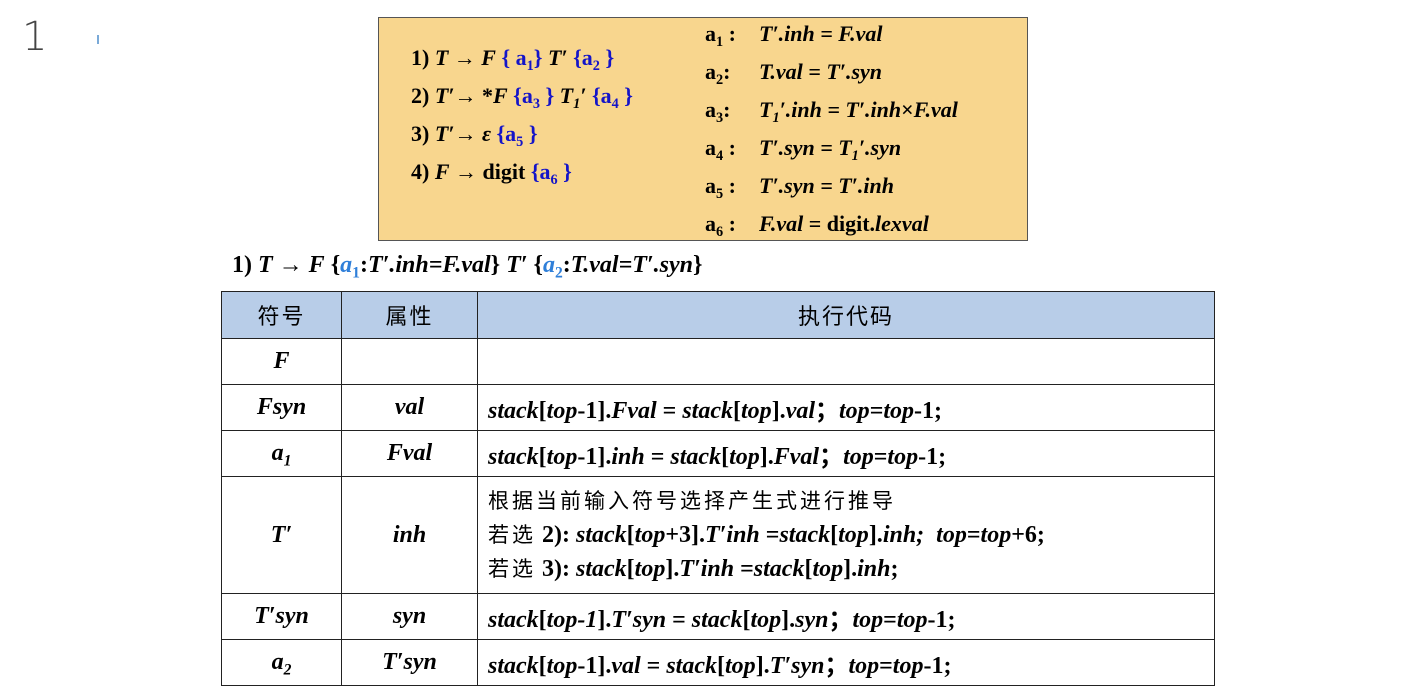  I want to click on code-line-1: 根据当前输入符号选择产生式进行推导, so click(692, 501).